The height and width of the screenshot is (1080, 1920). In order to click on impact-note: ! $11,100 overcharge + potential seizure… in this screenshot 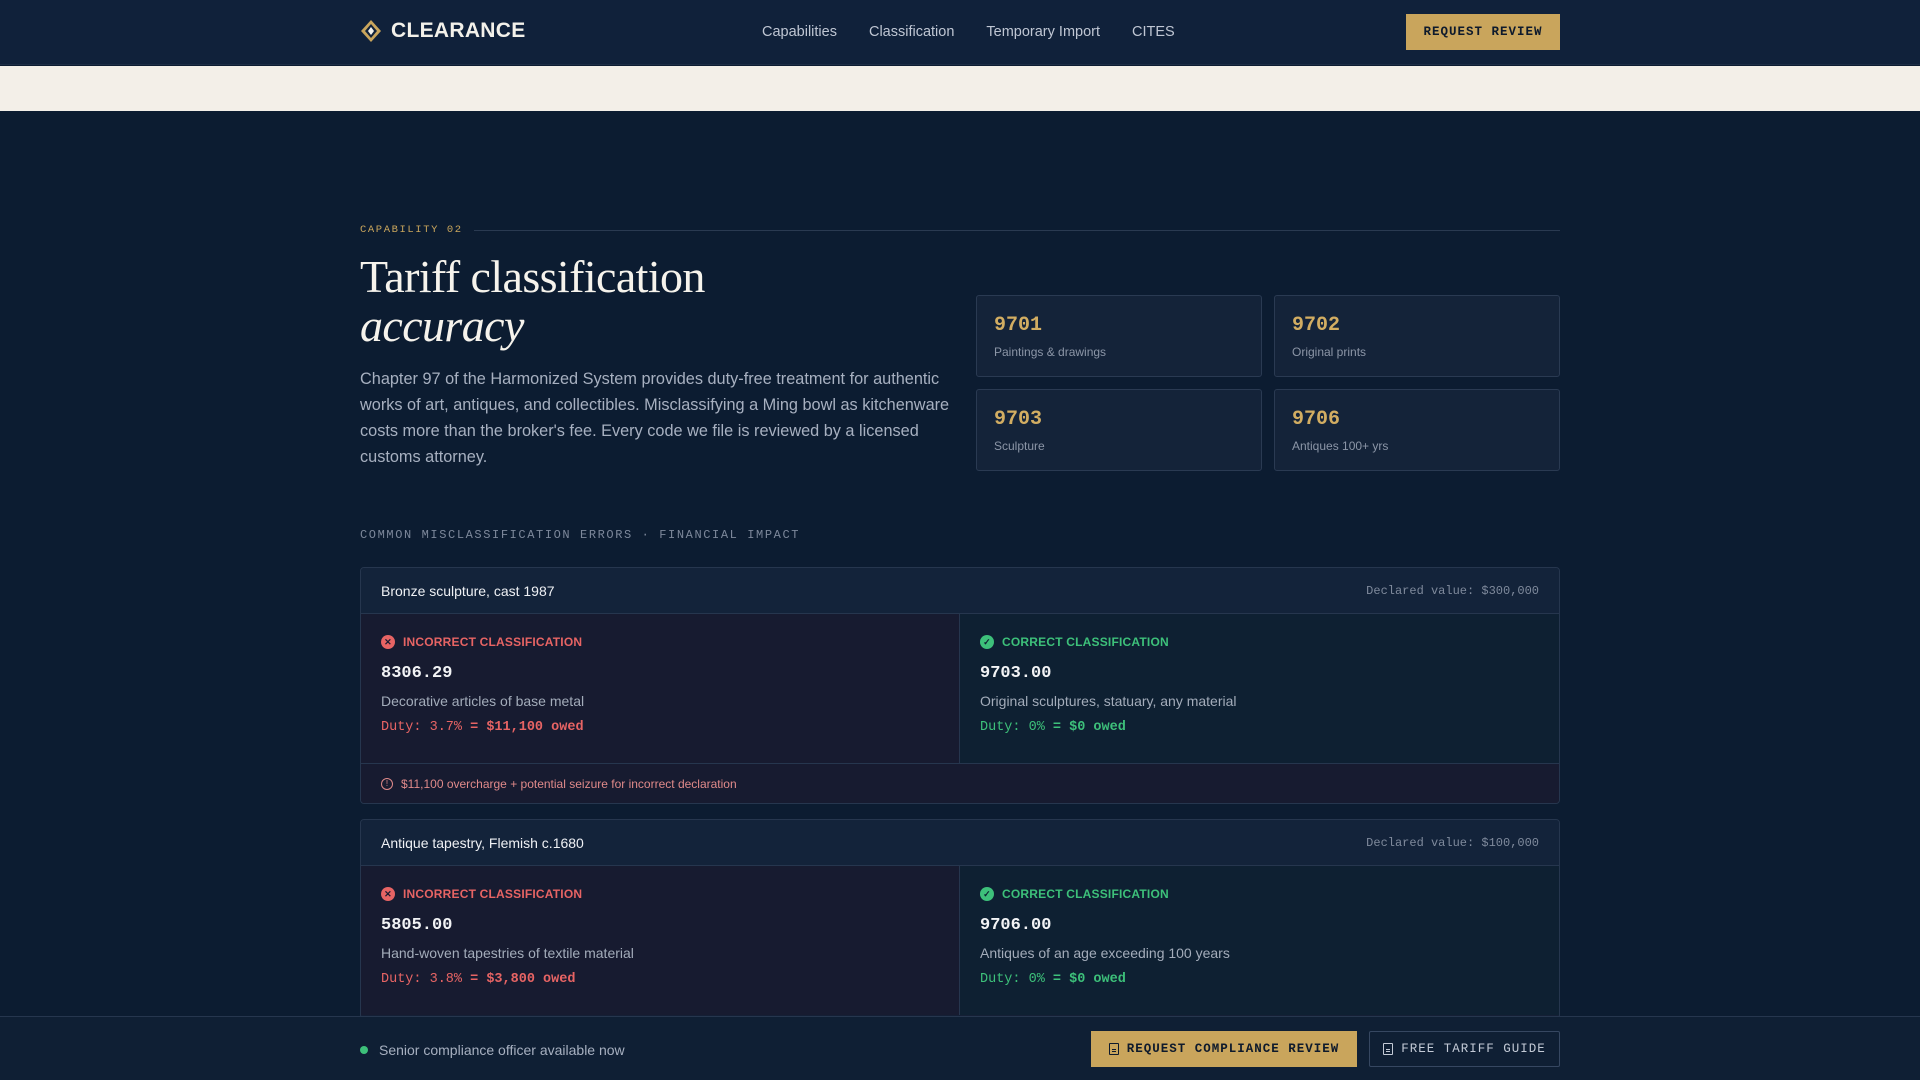, I will do `click(960, 783)`.